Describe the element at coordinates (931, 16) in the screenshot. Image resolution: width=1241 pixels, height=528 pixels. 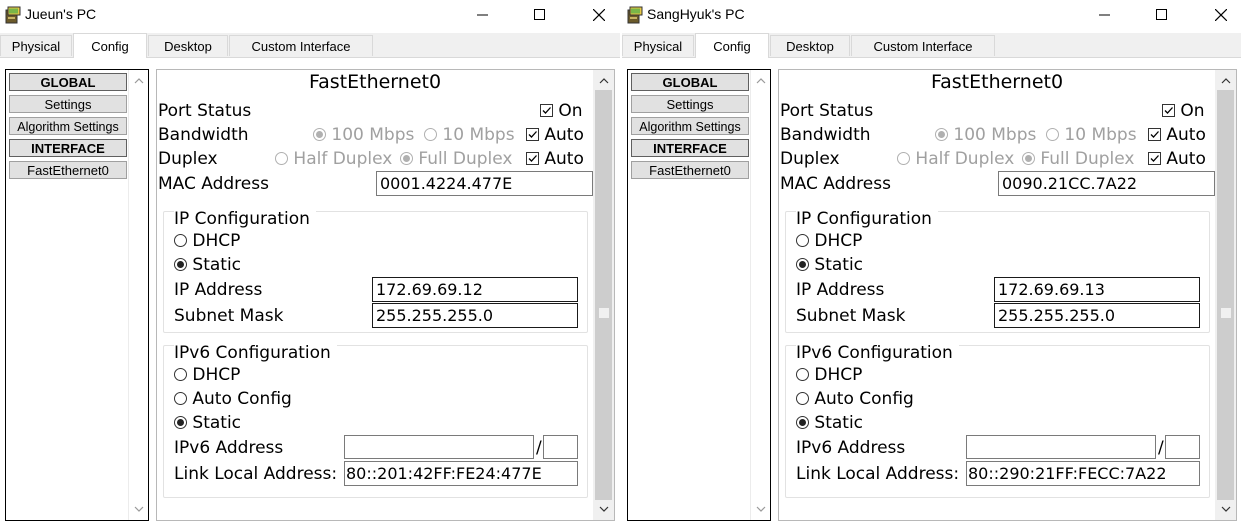
I see `title-bar: SangHyuk's PC` at that location.